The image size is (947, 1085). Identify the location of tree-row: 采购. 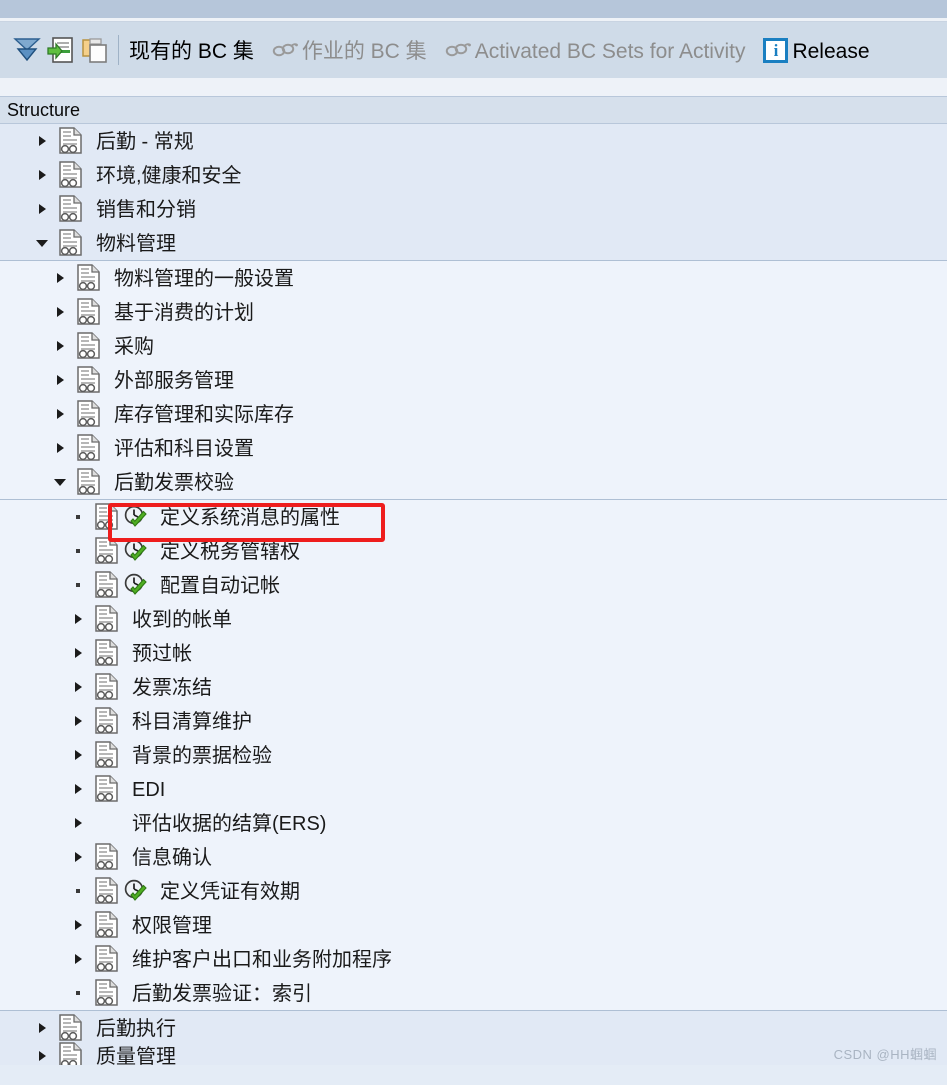
(473, 346).